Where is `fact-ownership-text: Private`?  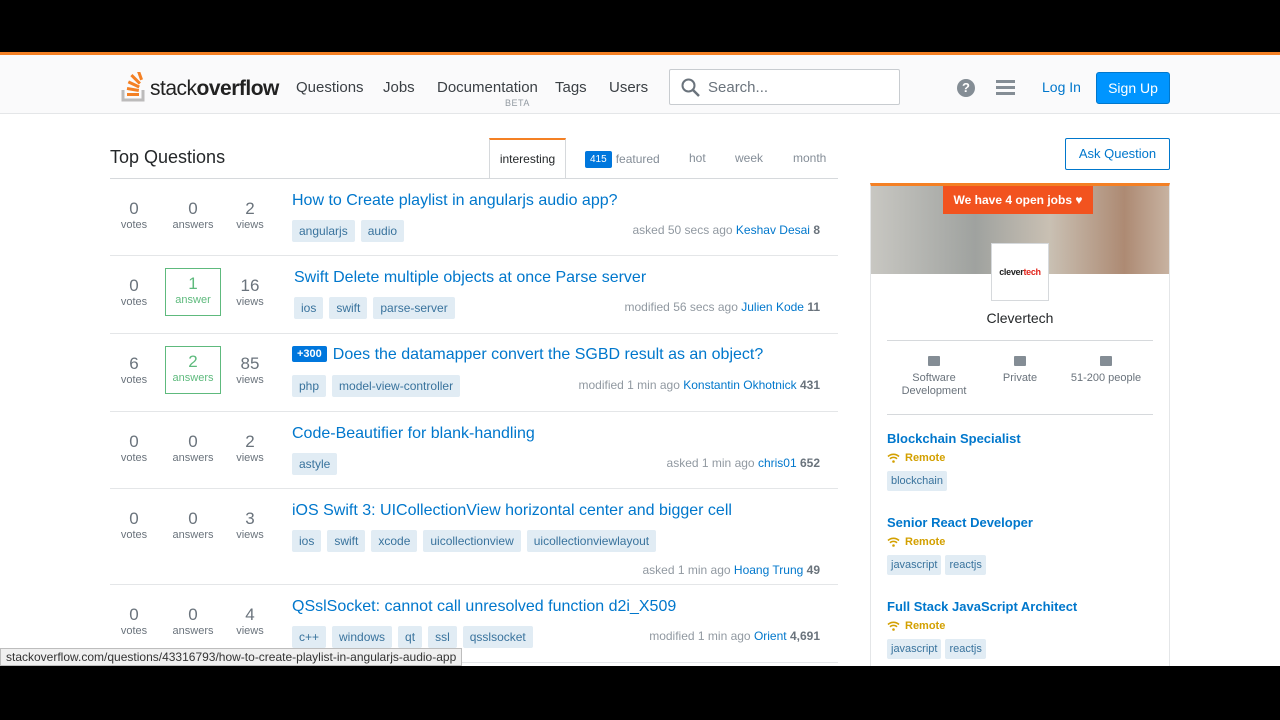
fact-ownership-text: Private is located at coordinates (1020, 378).